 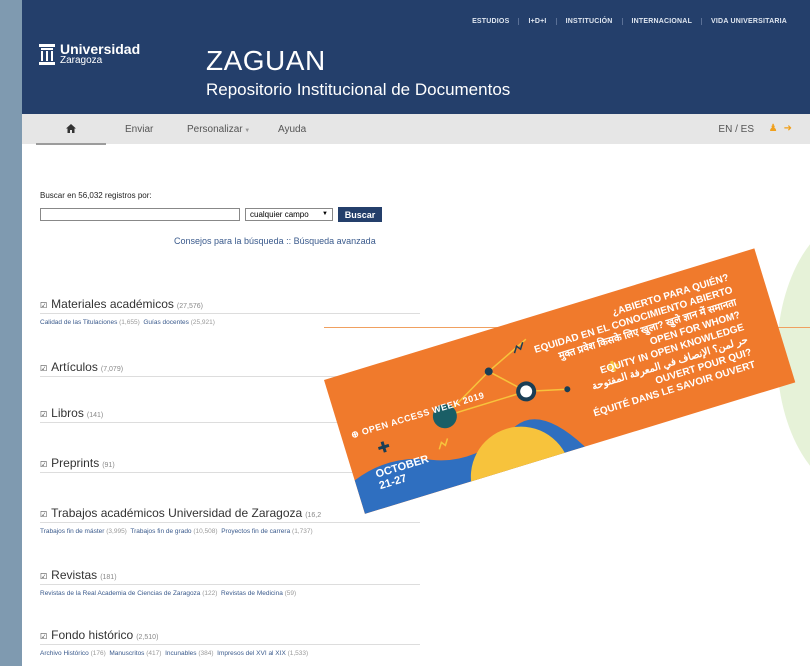 What do you see at coordinates (74, 575) in the screenshot?
I see `collection-title: Revistas` at bounding box center [74, 575].